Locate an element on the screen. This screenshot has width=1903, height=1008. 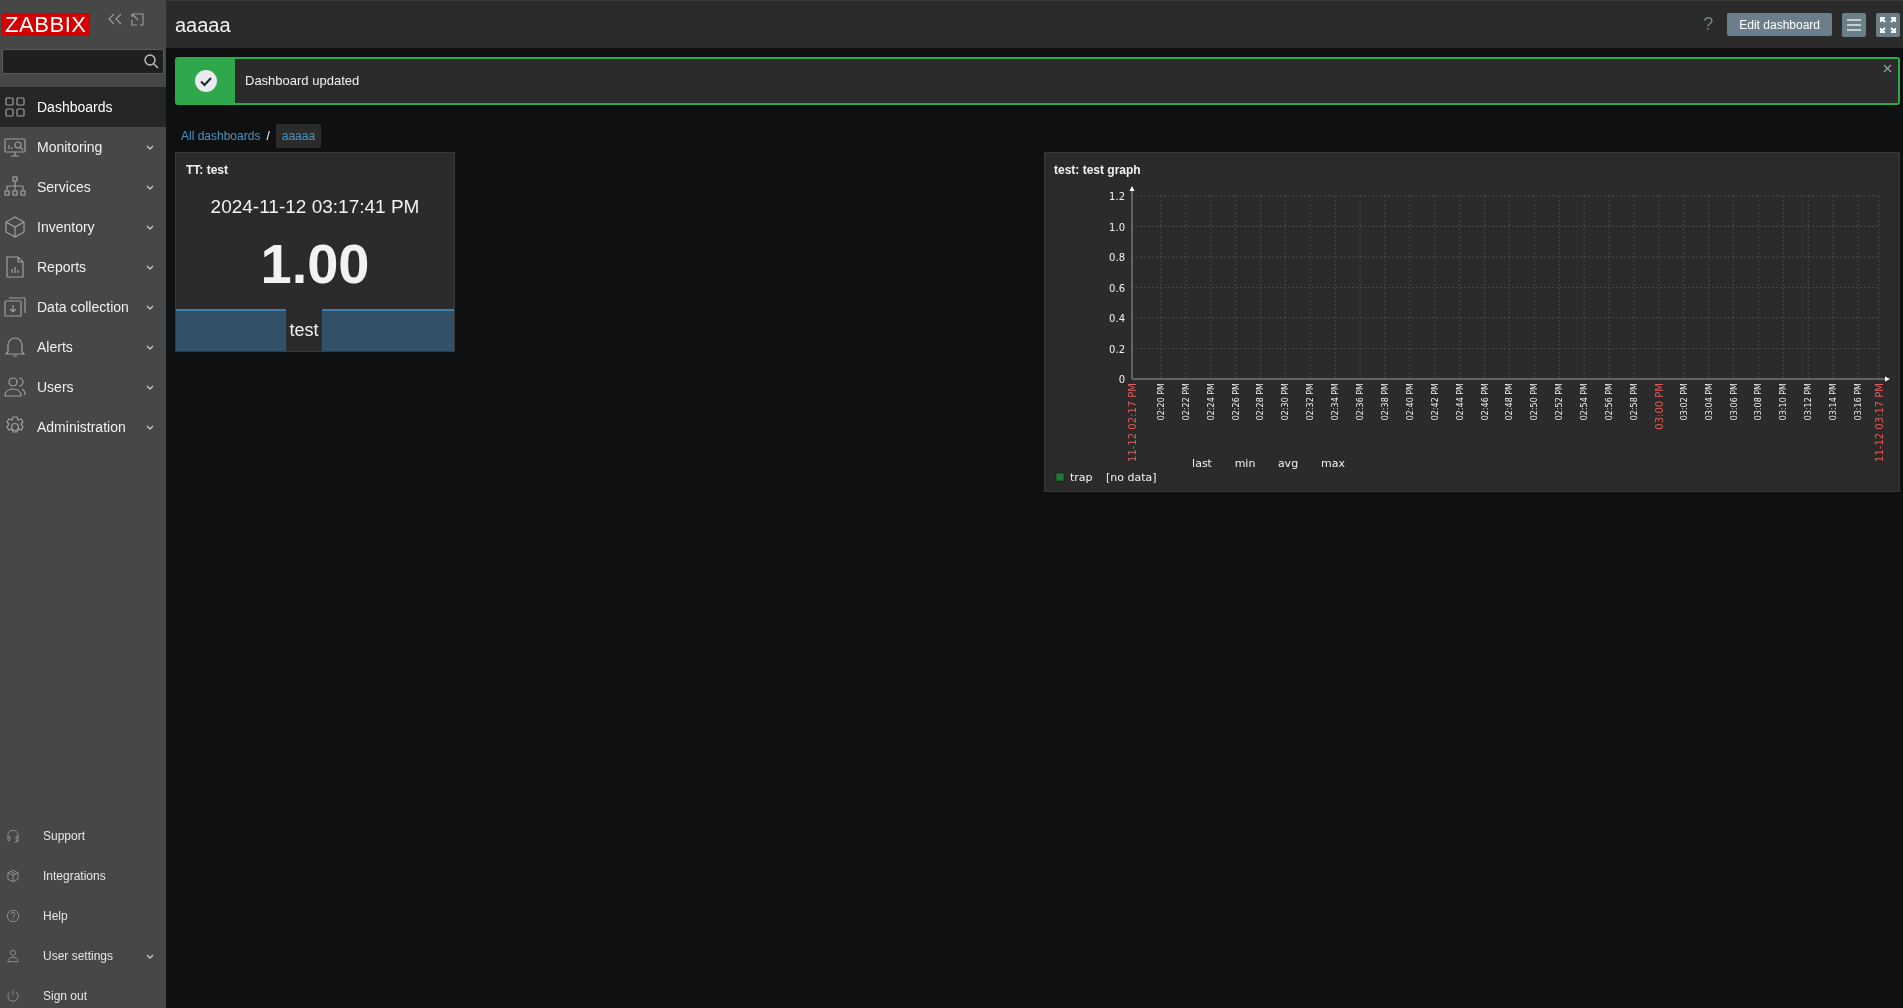
legend-column-heading: last is located at coordinates (1202, 463).